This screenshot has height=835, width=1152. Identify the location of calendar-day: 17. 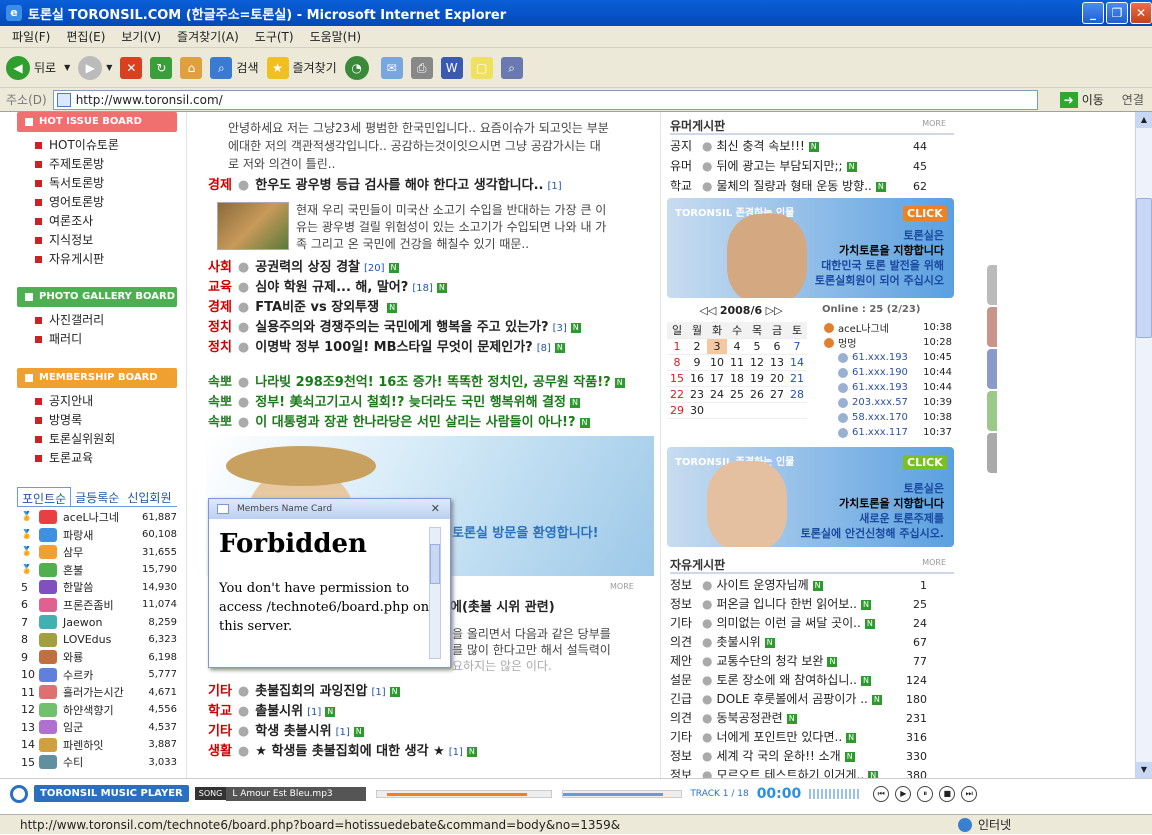
(717, 378).